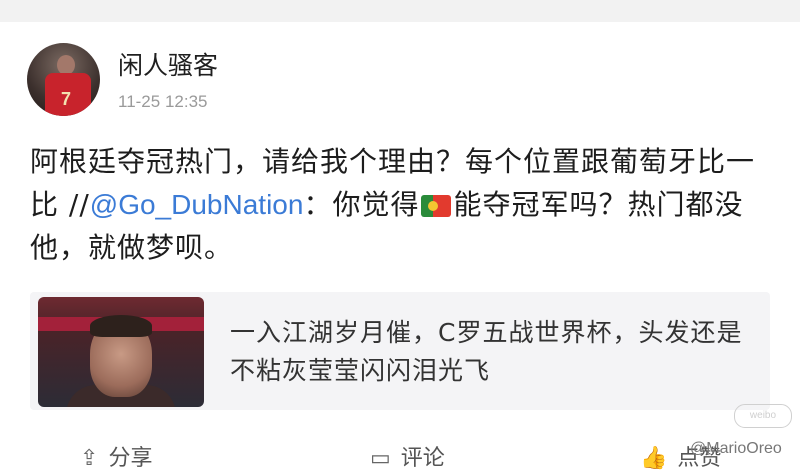 The height and width of the screenshot is (472, 800). I want to click on comment-button: ▭ 评论, so click(407, 456).